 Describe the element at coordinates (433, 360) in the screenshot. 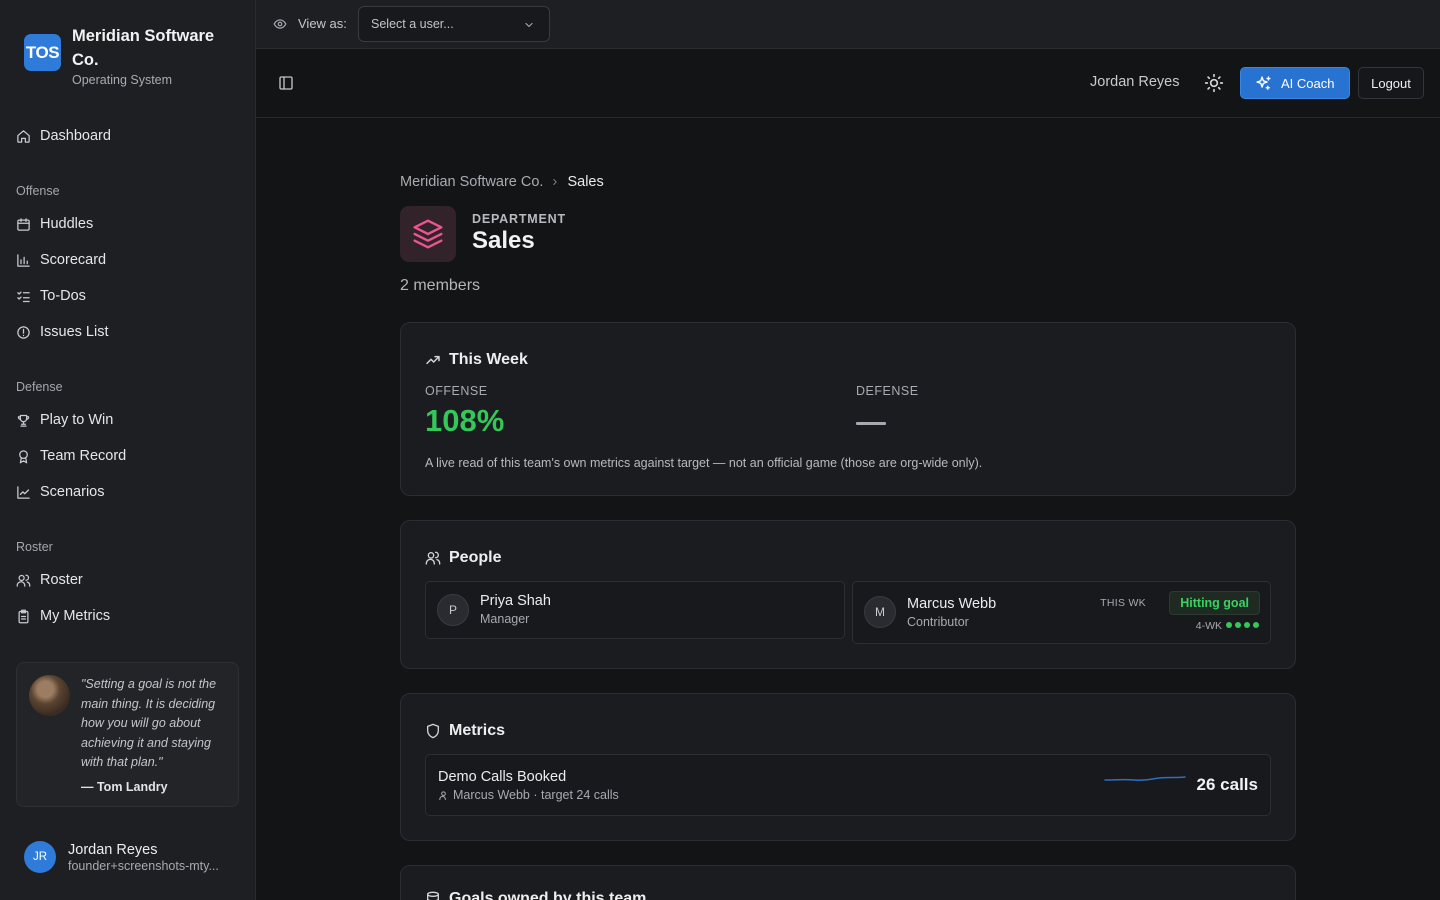

I see `trending-up-icon` at that location.